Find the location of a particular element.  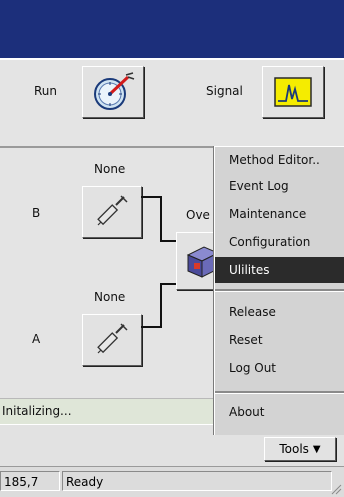

menu-item-event-log: Event Log is located at coordinates (279, 186).